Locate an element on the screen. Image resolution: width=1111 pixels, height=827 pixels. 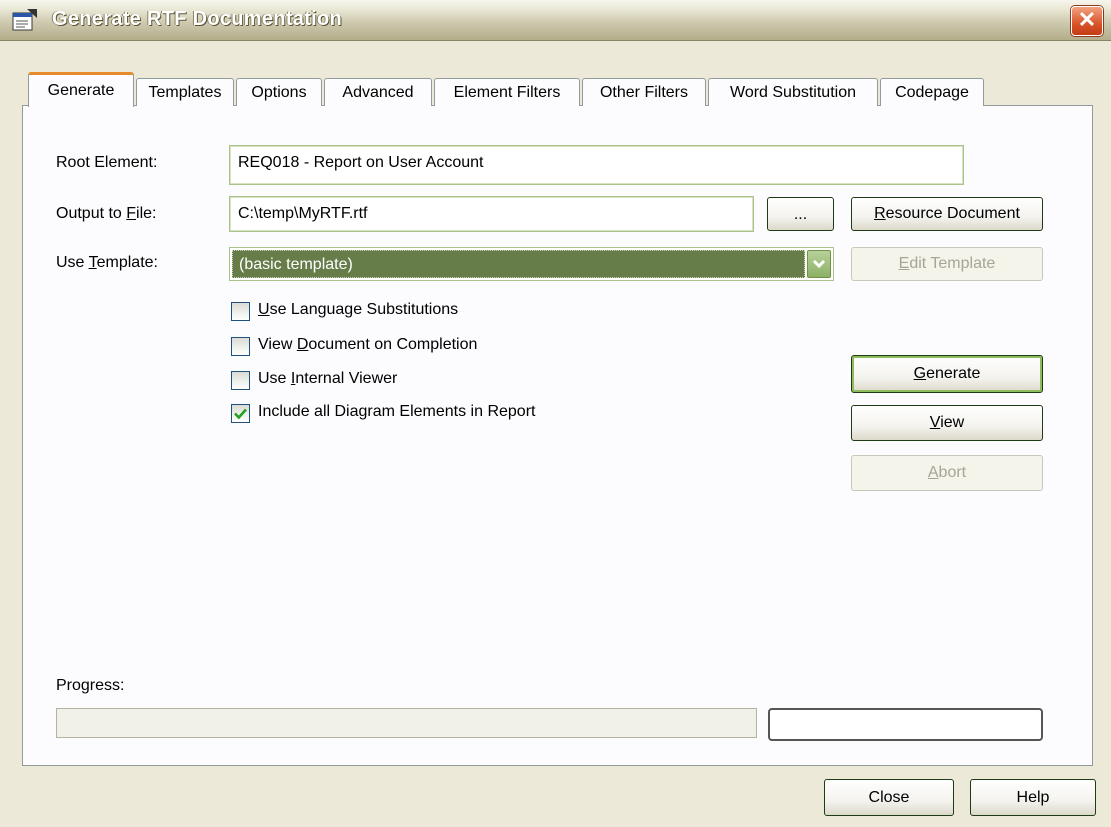
abort-button: Abort is located at coordinates (947, 473).